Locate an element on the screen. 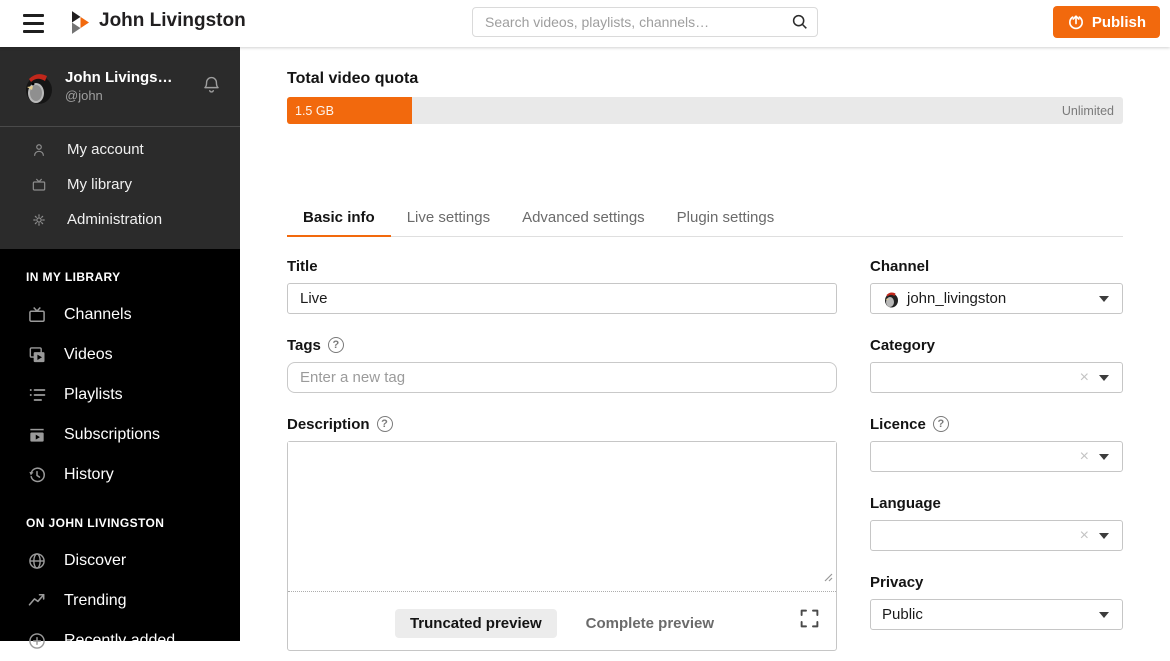 This screenshot has width=1170, height=661. category-field: Category × is located at coordinates (996, 364).